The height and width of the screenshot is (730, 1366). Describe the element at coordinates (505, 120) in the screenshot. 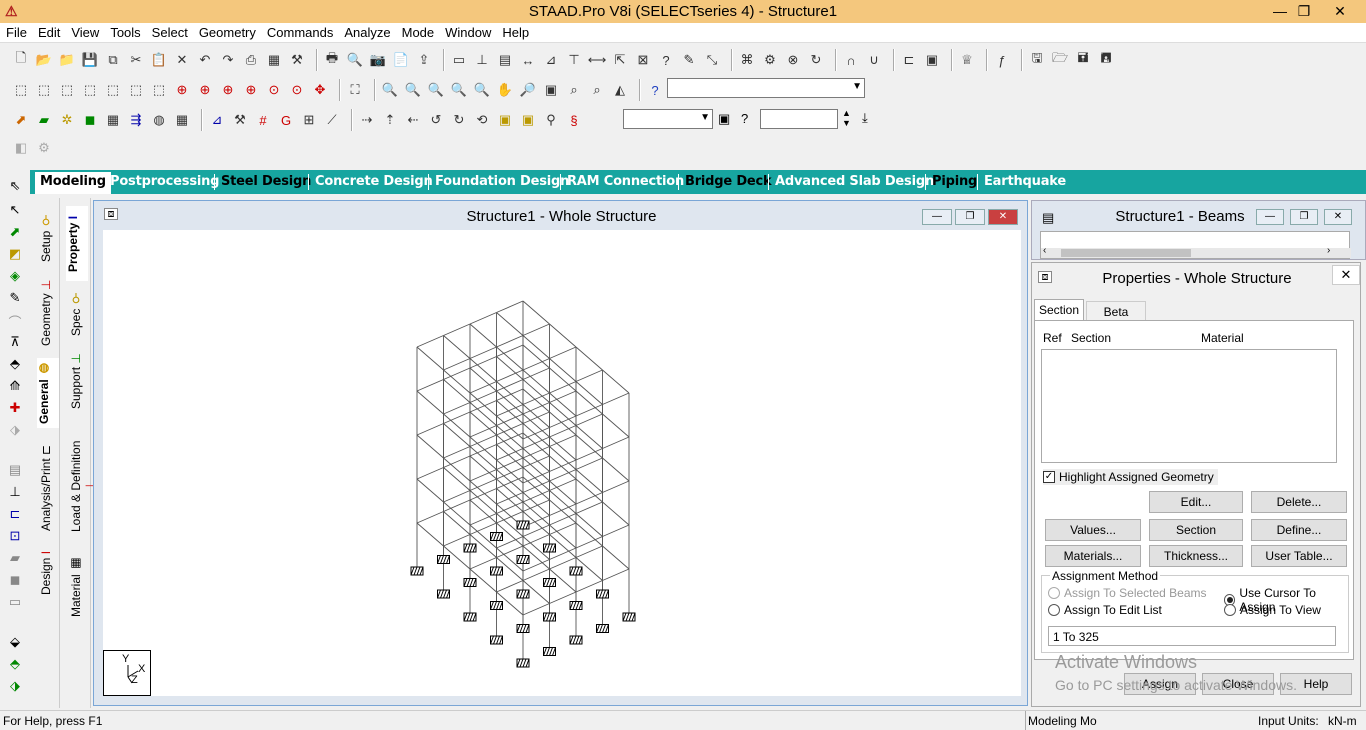

I see `load-icon: ▣` at that location.